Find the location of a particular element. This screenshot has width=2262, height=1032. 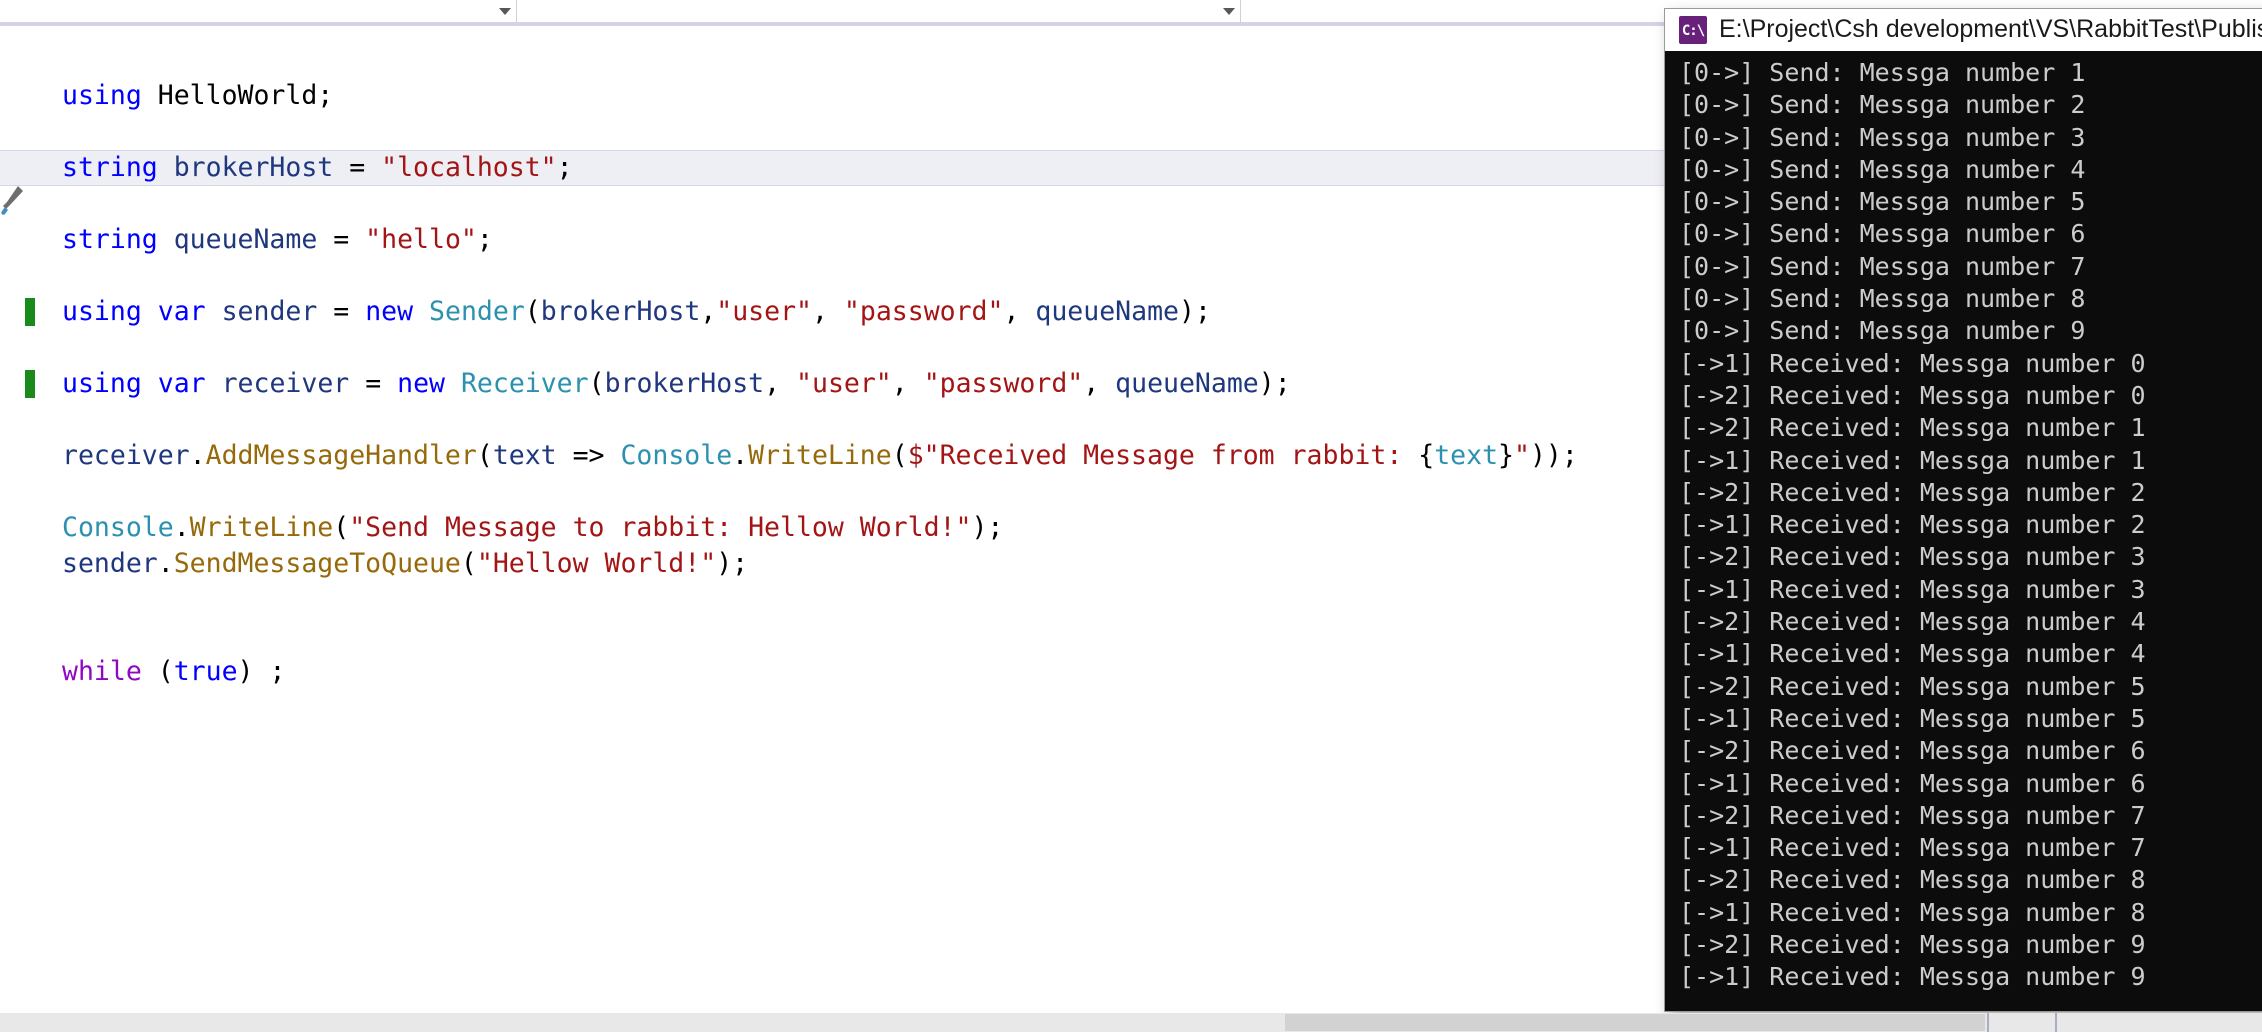

code-token: SendMessageToQueue is located at coordinates (317, 563).